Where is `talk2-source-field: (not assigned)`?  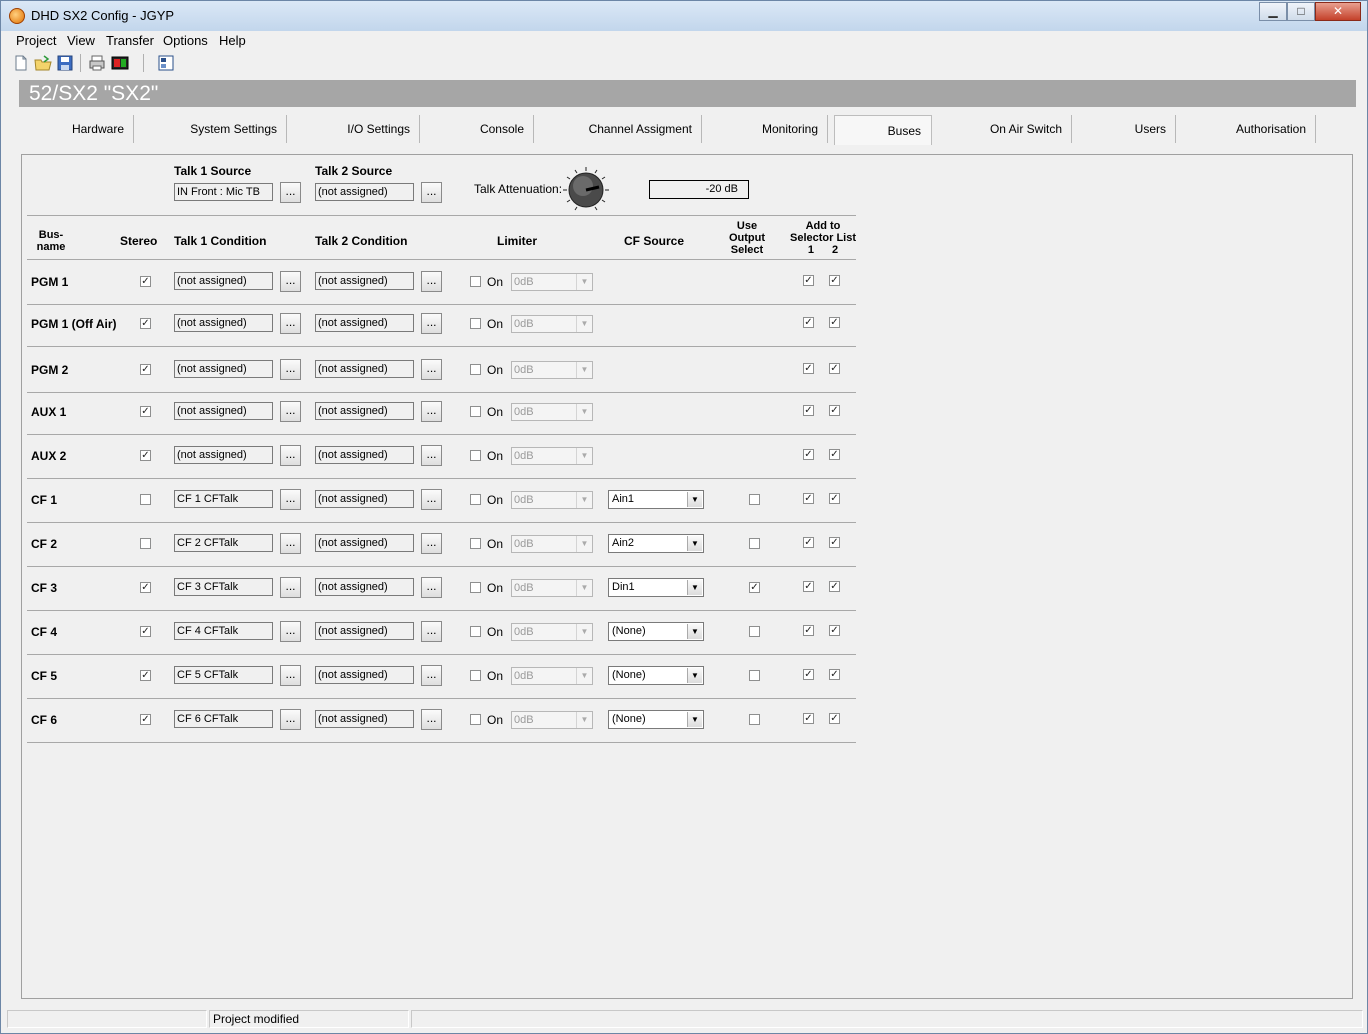
talk2-source-field: (not assigned) is located at coordinates (364, 192).